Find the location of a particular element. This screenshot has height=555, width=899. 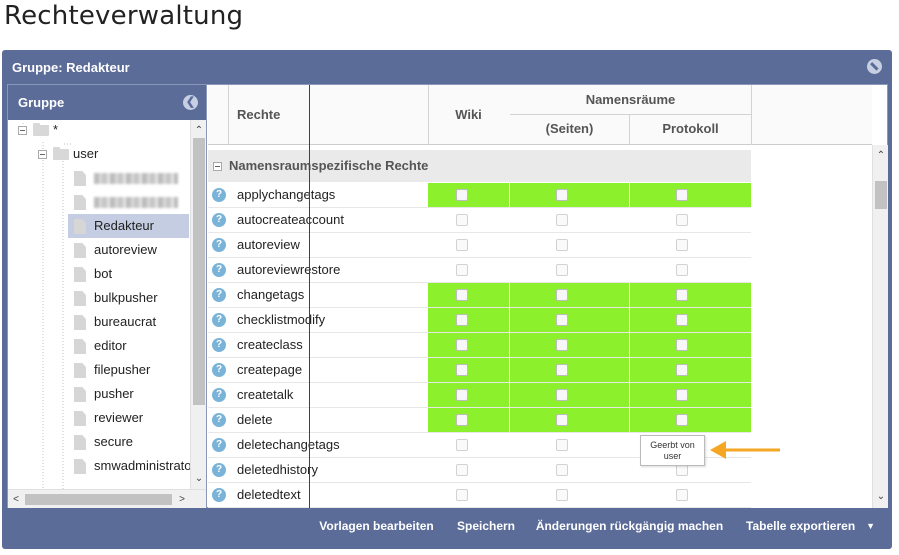

tree-item: bureaucrat is located at coordinates (99, 322).